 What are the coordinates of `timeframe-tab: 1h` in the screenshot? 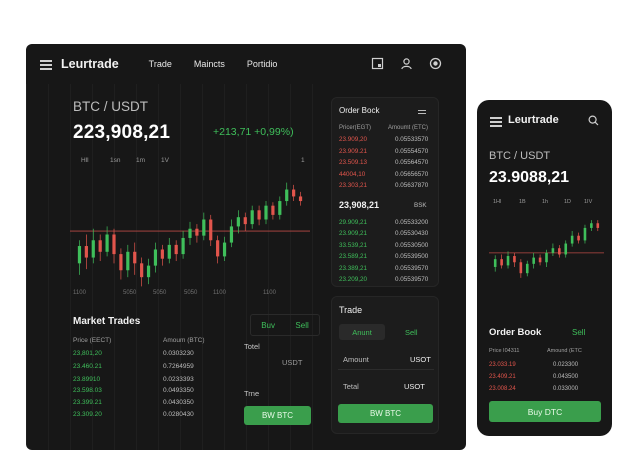 It's located at (545, 202).